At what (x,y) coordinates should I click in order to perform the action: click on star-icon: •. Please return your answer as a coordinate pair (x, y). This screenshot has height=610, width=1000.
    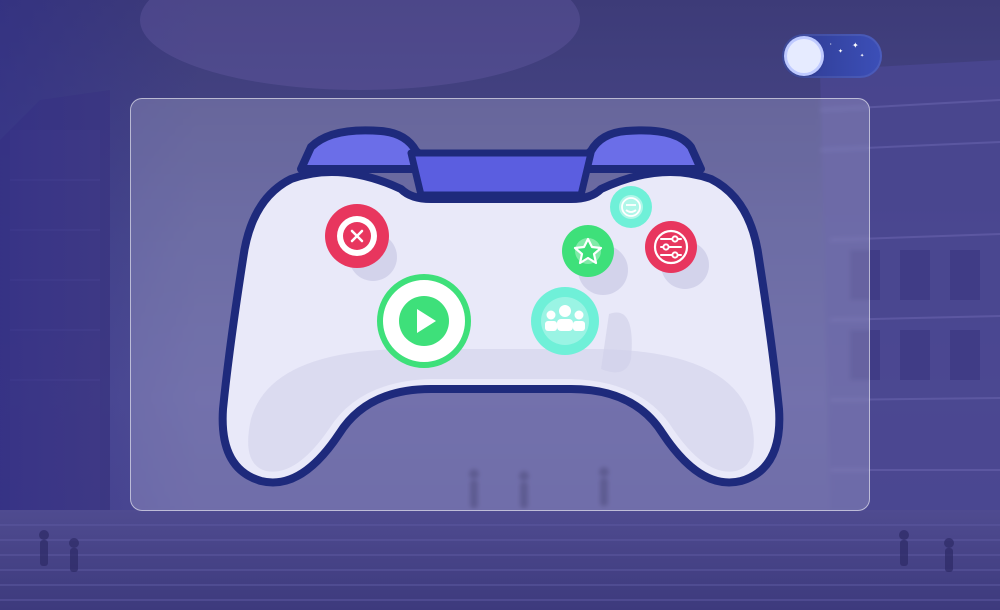
    Looking at the image, I should click on (831, 43).